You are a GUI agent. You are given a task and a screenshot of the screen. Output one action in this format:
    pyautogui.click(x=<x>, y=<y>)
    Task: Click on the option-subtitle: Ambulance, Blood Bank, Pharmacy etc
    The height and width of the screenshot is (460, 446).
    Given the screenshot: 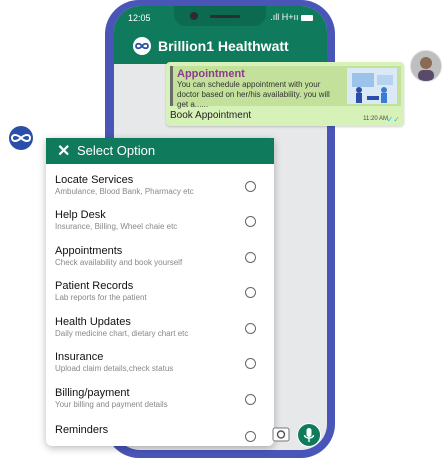 What is the action you would take?
    pyautogui.click(x=124, y=191)
    